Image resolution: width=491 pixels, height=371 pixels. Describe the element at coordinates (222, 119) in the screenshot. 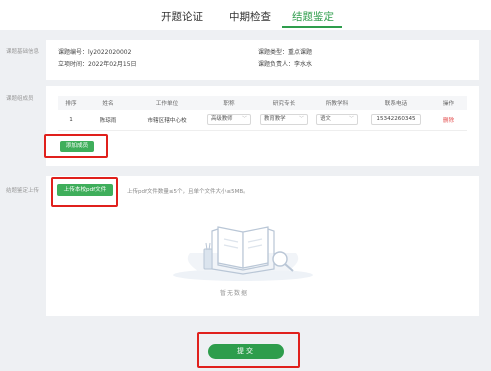

I see `title-select-value: 高级教师` at that location.